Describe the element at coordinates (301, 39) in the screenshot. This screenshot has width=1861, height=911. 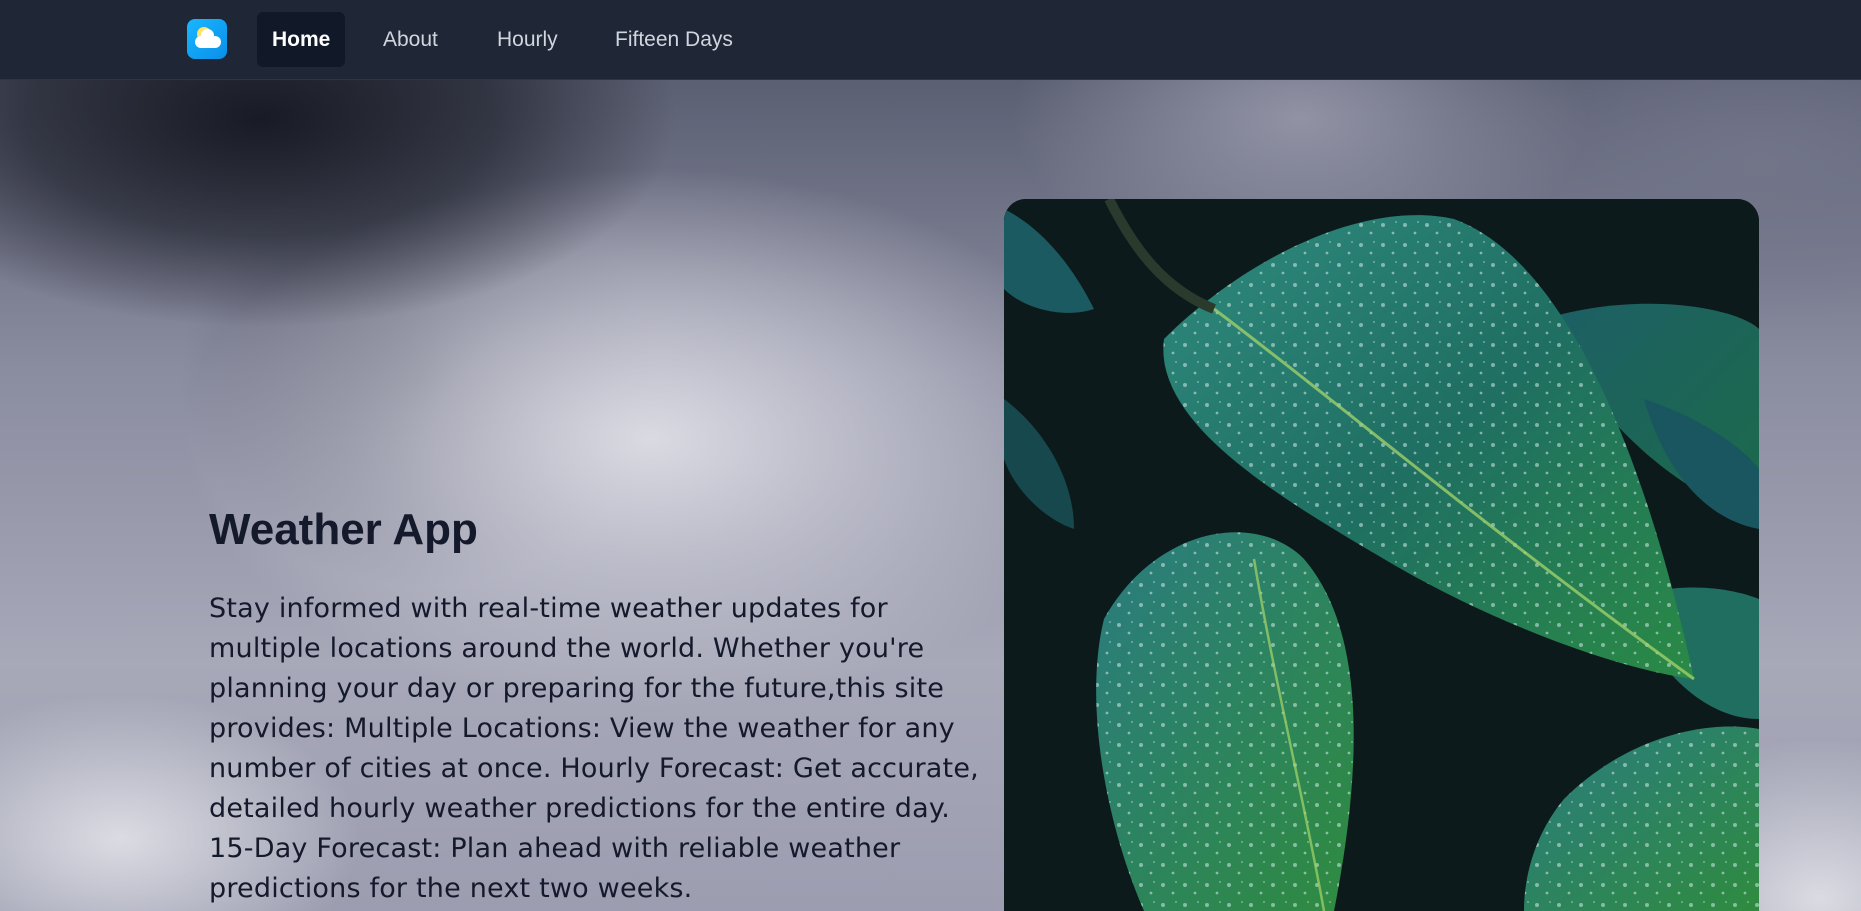
I see `nav-home-link: Home` at that location.